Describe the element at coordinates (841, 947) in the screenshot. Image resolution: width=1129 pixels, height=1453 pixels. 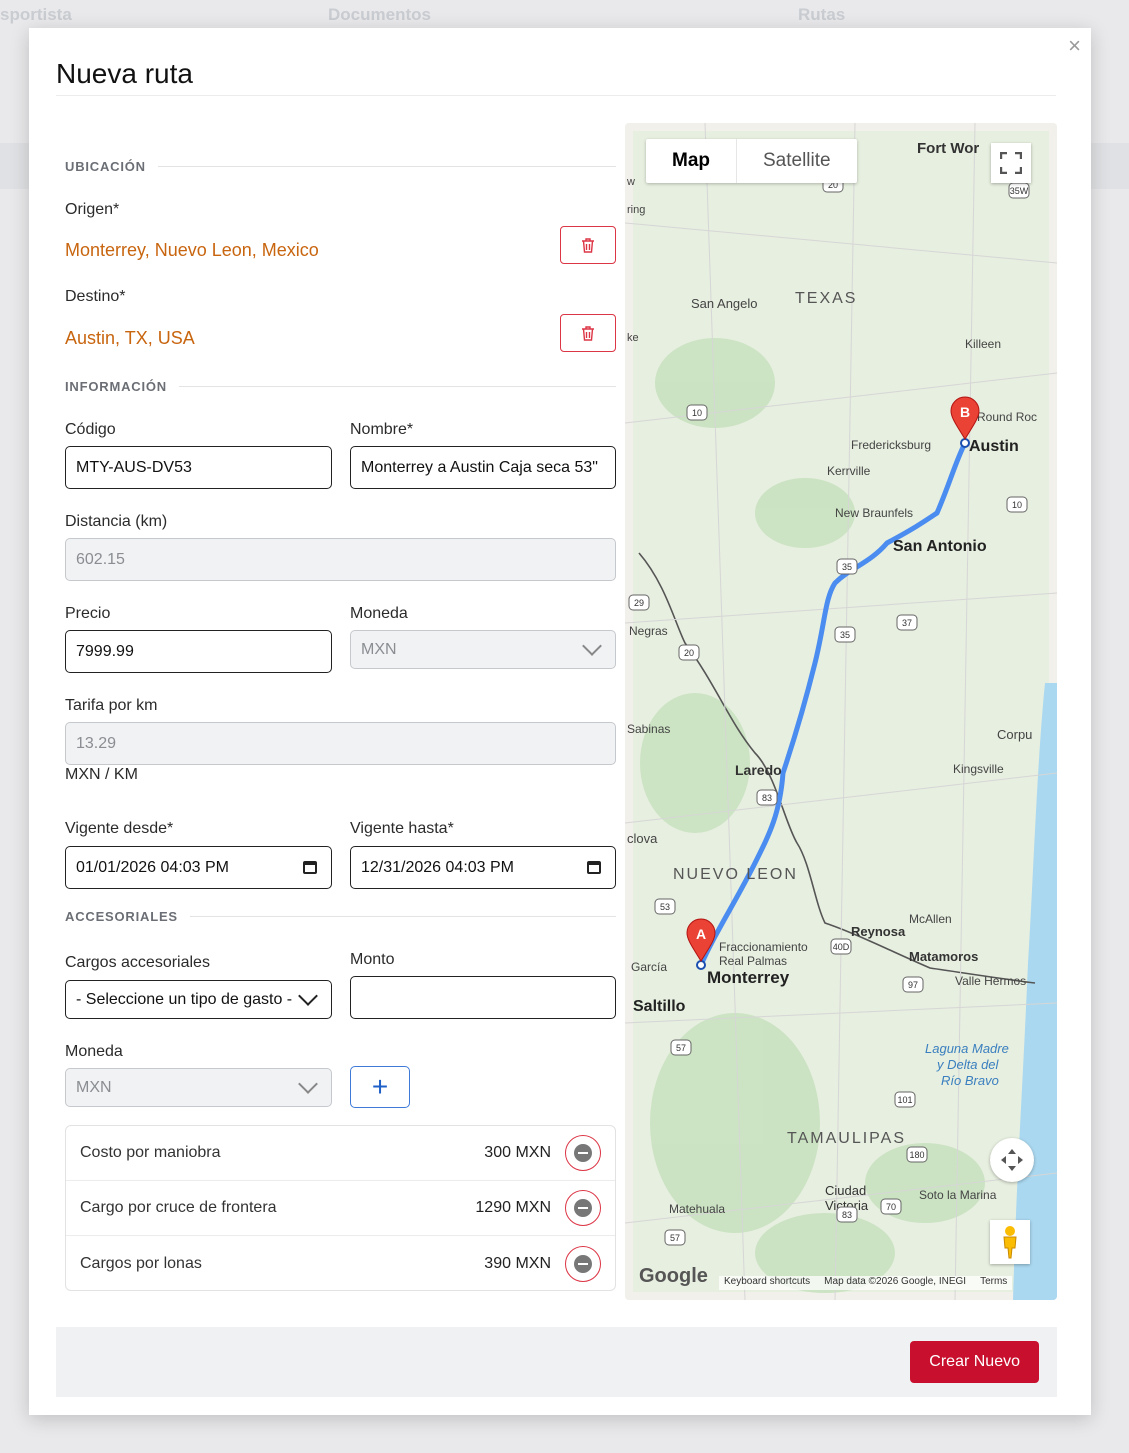
I see `highway-shield-label: 40D` at that location.